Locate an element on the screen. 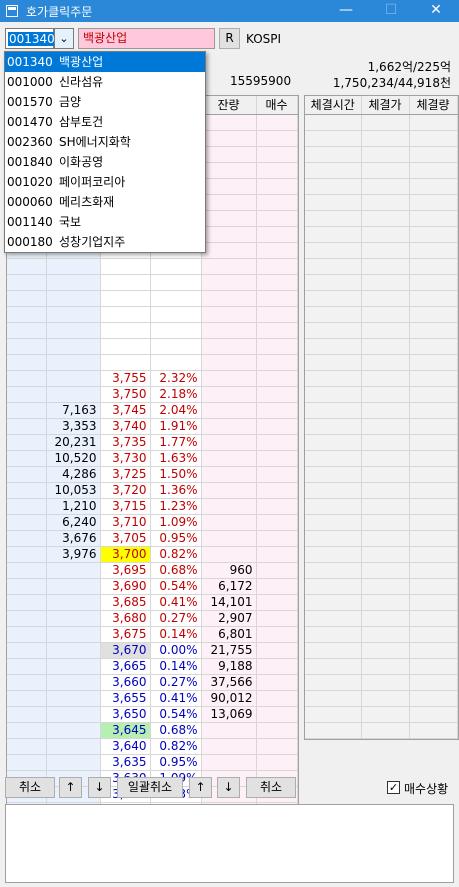  orderbook-row: 3,640 0.82% is located at coordinates (152, 746).